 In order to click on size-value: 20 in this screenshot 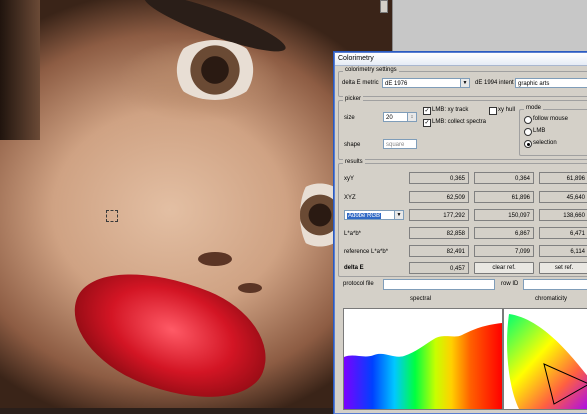, I will do `click(389, 118)`.